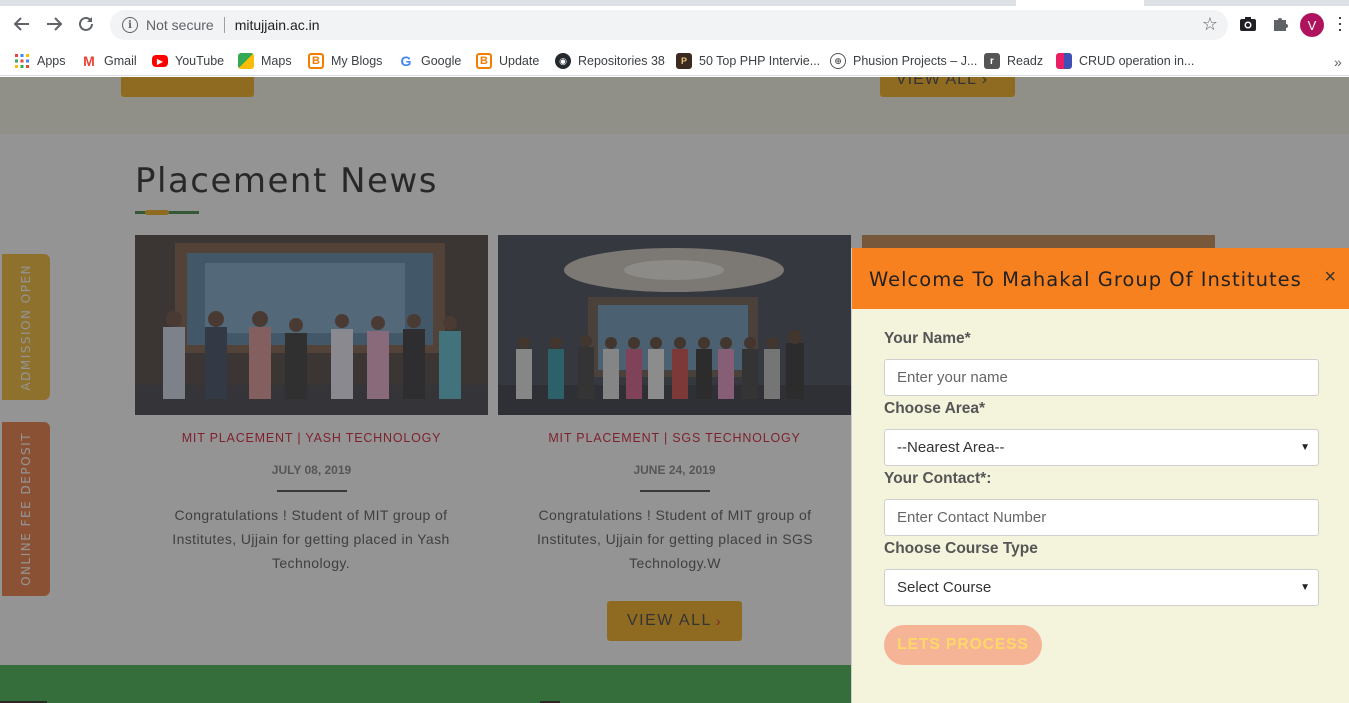 The width and height of the screenshot is (1349, 703). I want to click on admission-open-label: ADMISSION OPEN, so click(26, 327).